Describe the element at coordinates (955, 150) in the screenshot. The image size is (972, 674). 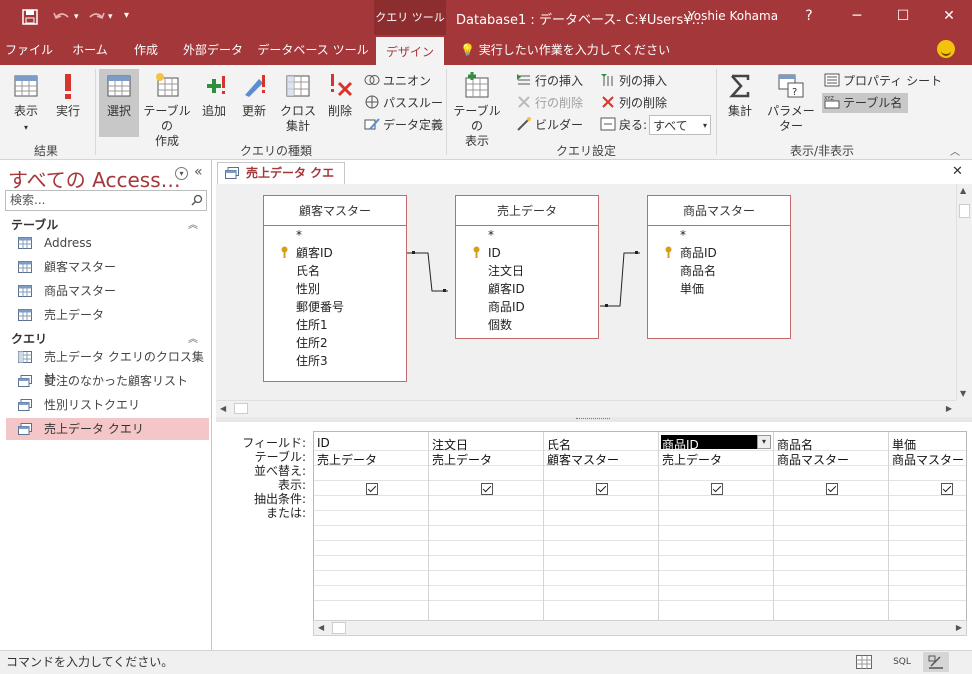
I see `collapse-ribbon-icon: ︿` at that location.